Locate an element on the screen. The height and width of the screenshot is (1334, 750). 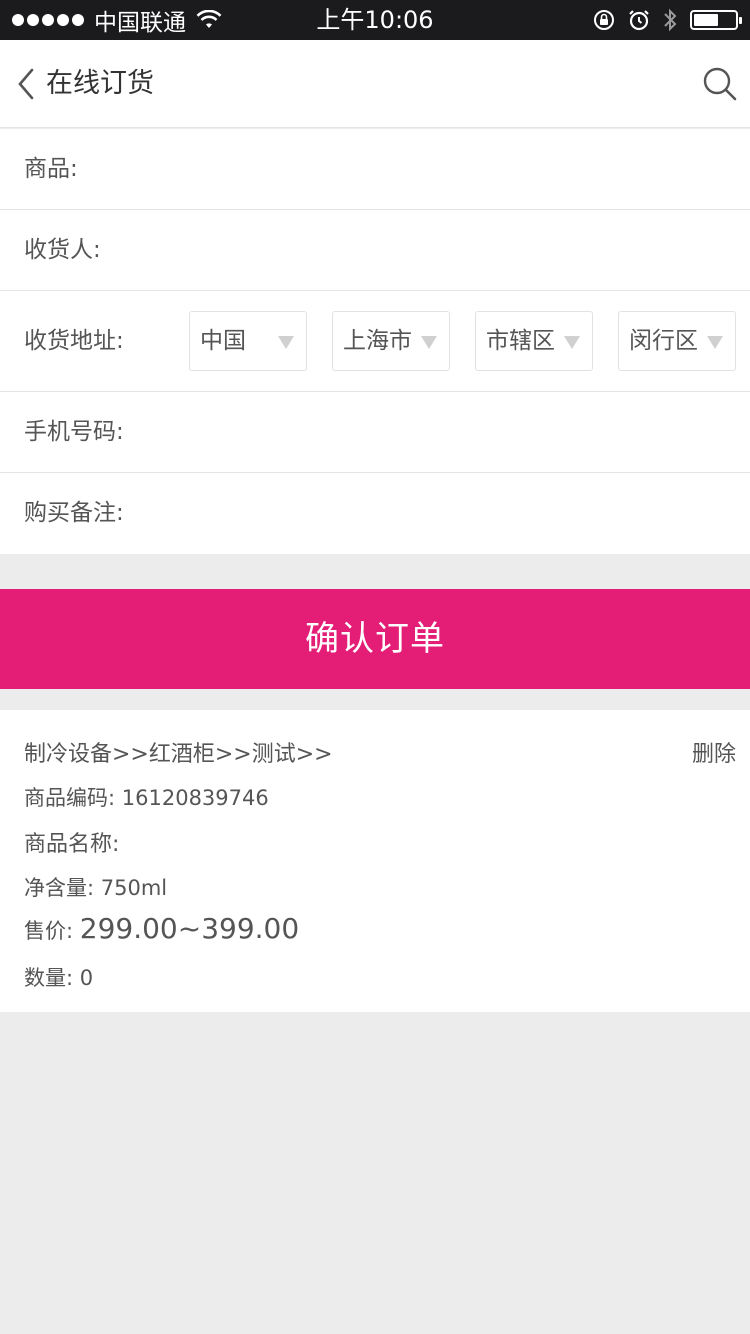
volume-label: 净含量: is located at coordinates (59, 888).